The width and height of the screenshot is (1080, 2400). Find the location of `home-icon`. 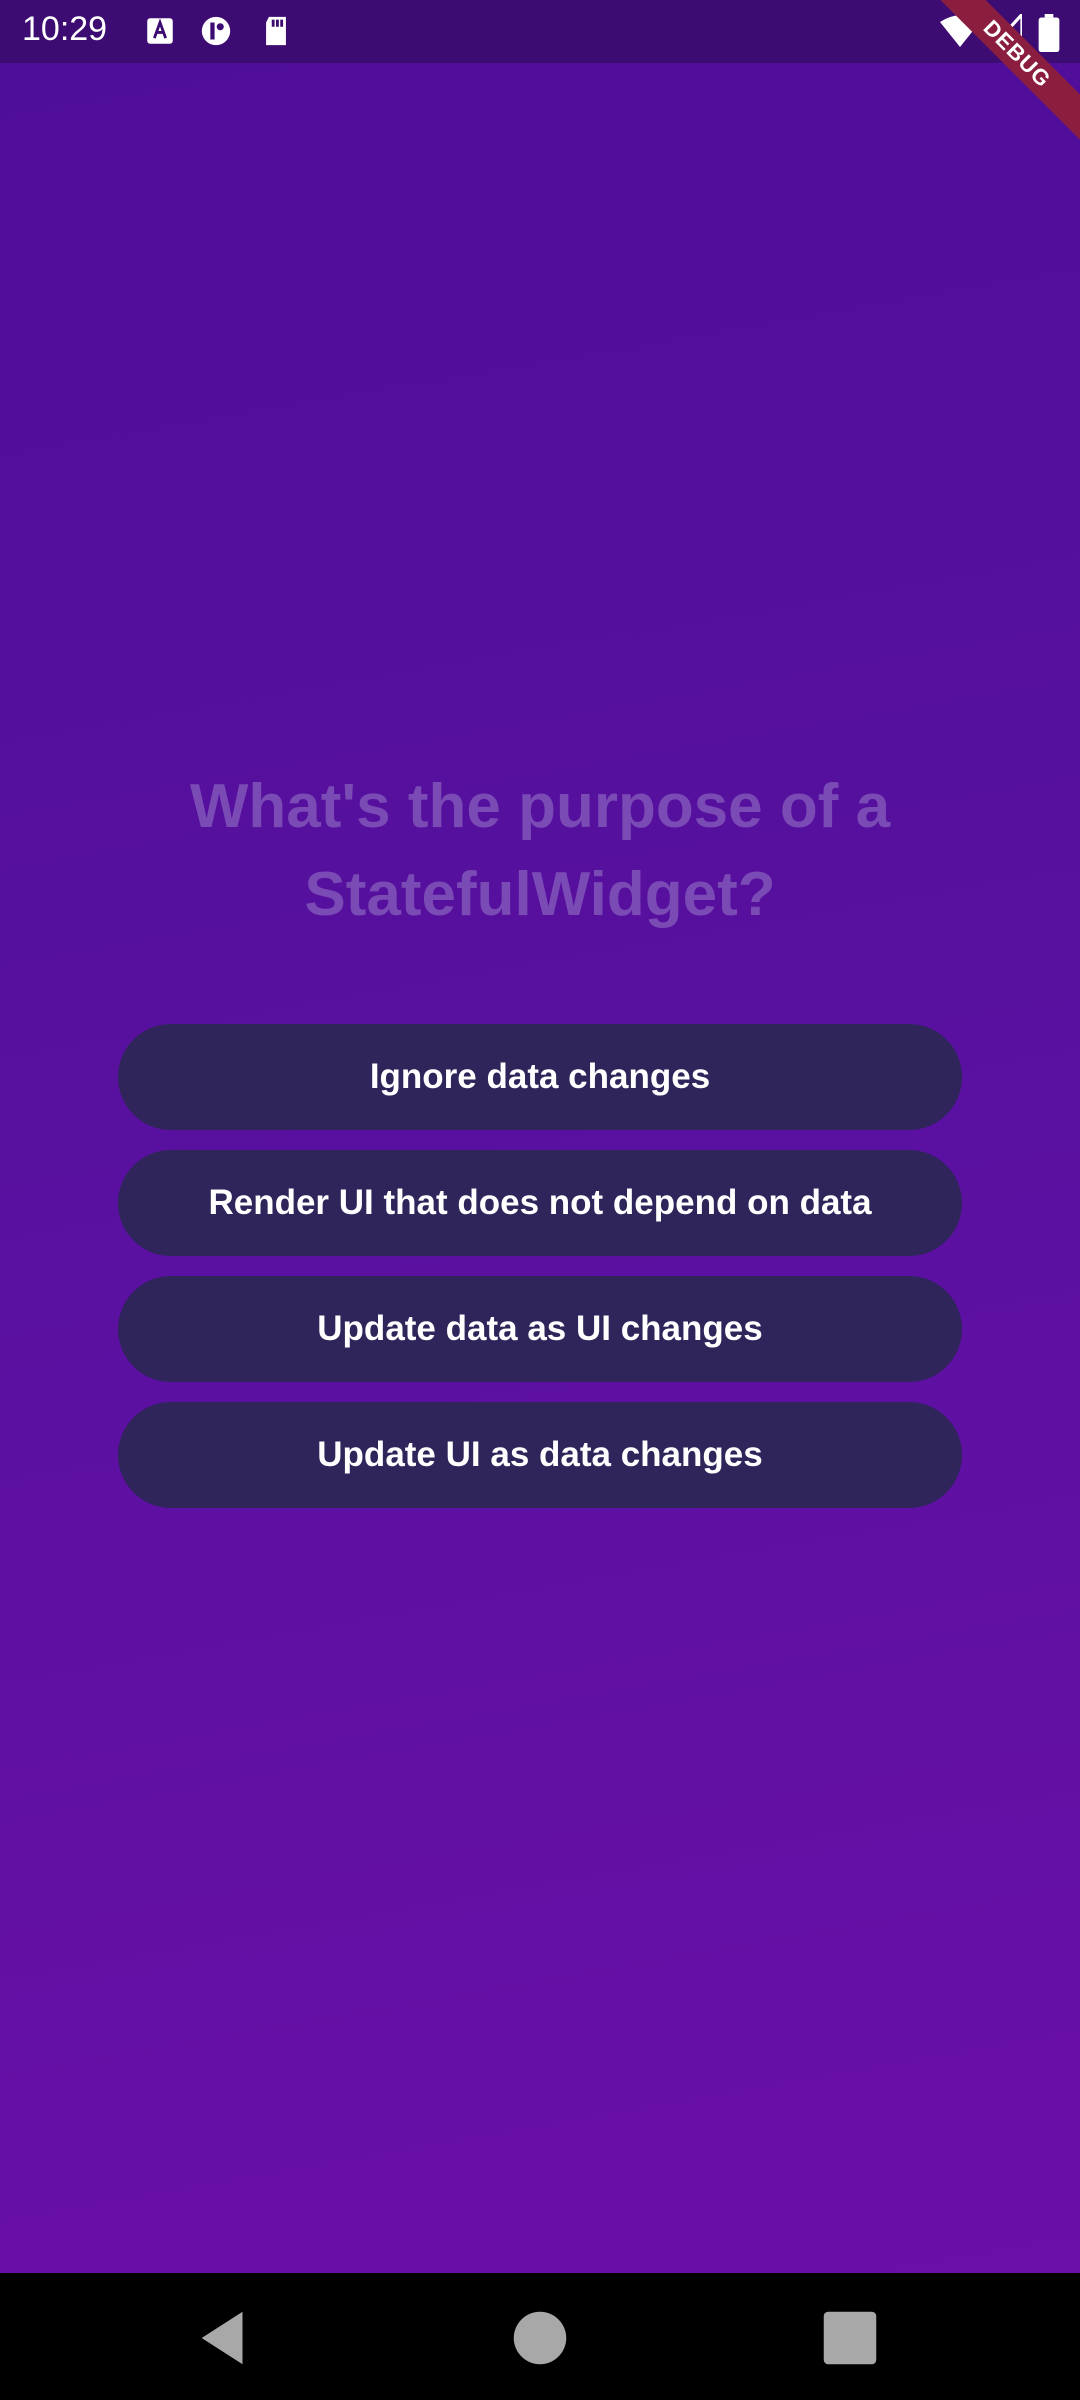

home-icon is located at coordinates (540, 2338).